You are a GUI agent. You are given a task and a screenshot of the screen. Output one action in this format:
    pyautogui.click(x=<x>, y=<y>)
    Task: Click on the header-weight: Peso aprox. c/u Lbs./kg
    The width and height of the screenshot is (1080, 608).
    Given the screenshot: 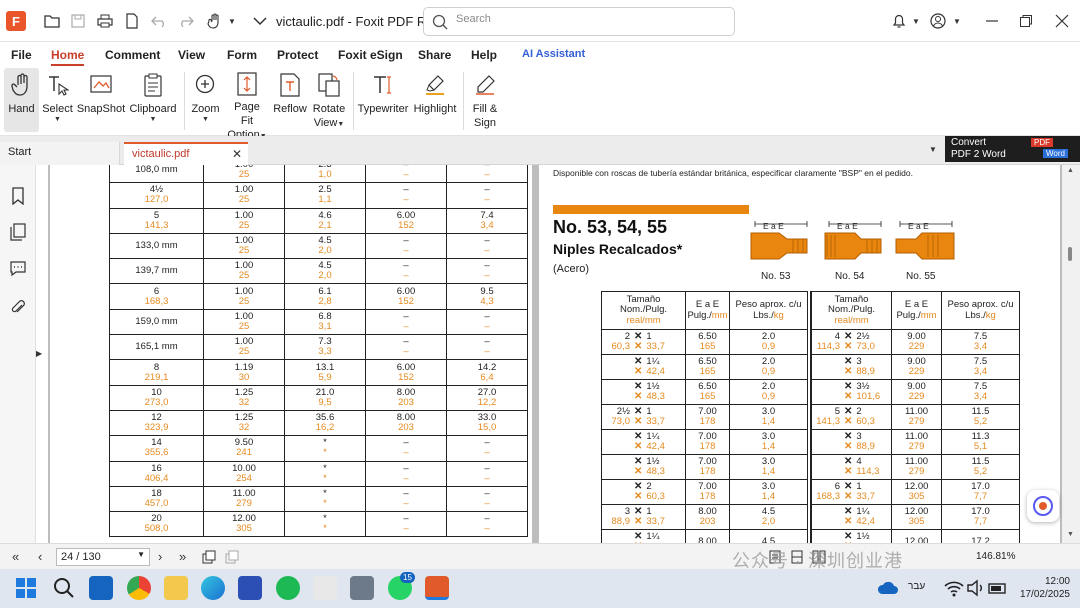 What is the action you would take?
    pyautogui.click(x=980, y=310)
    